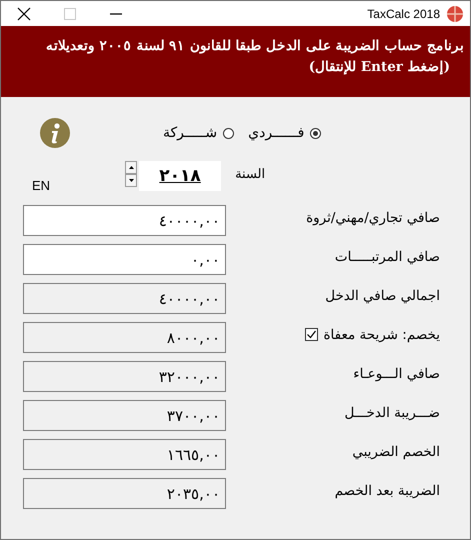 This screenshot has height=540, width=471. I want to click on readonly-field: ١٦٦٥,٠٠, so click(124, 454).